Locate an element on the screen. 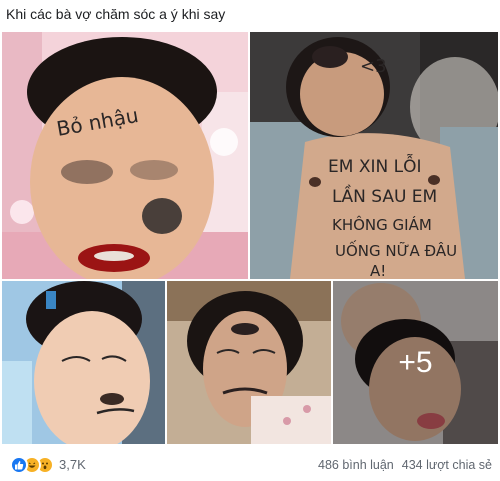  post-text: Khi các bà vợ chăm sóc a ý khi say is located at coordinates (116, 14).